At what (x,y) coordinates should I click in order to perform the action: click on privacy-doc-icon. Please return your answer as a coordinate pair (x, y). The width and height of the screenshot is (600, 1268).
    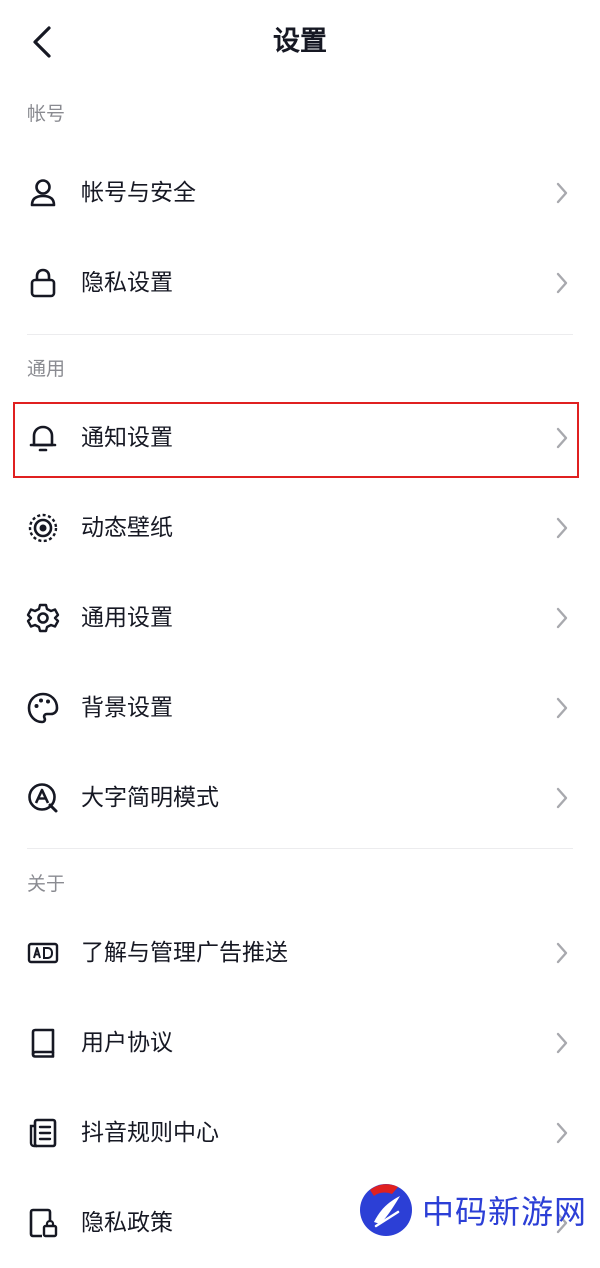
    Looking at the image, I should click on (43, 1223).